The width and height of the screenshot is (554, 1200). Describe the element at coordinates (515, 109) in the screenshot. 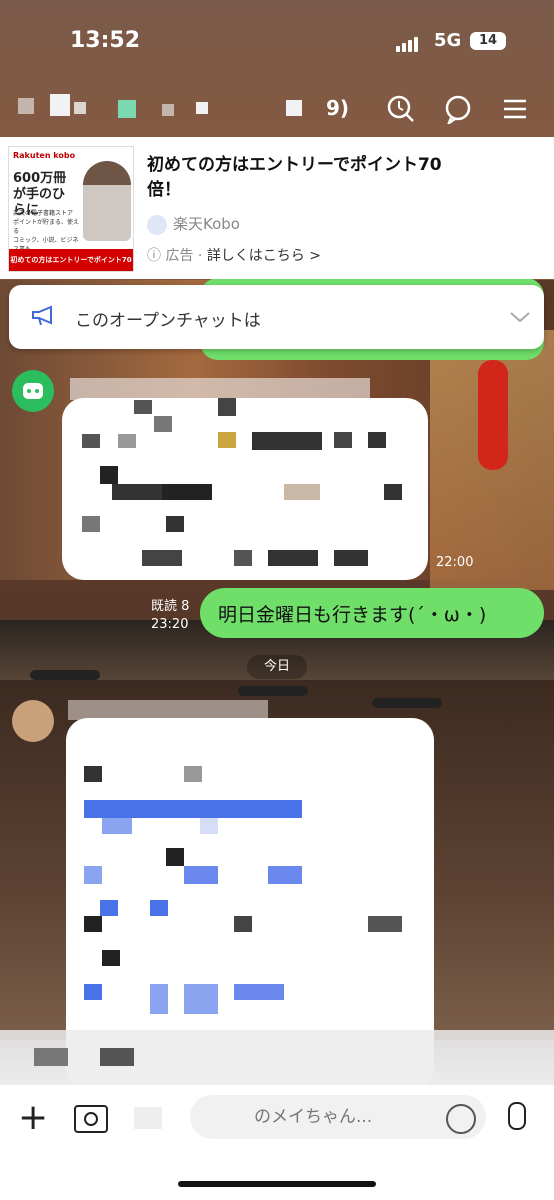

I see `menu-icon` at that location.